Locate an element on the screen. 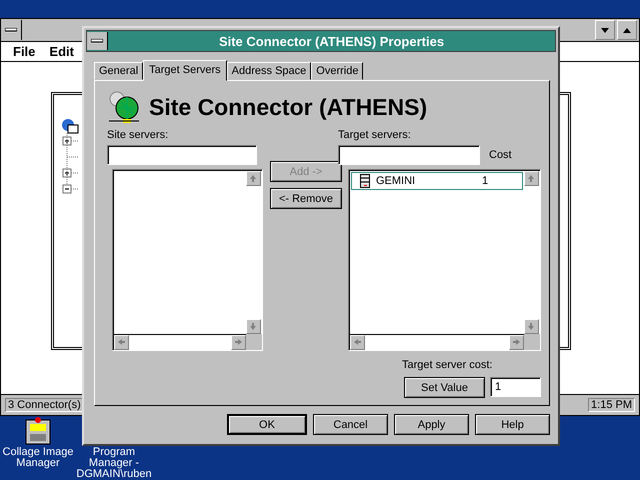  heading: Site Connector (ATHENS) is located at coordinates (288, 107).